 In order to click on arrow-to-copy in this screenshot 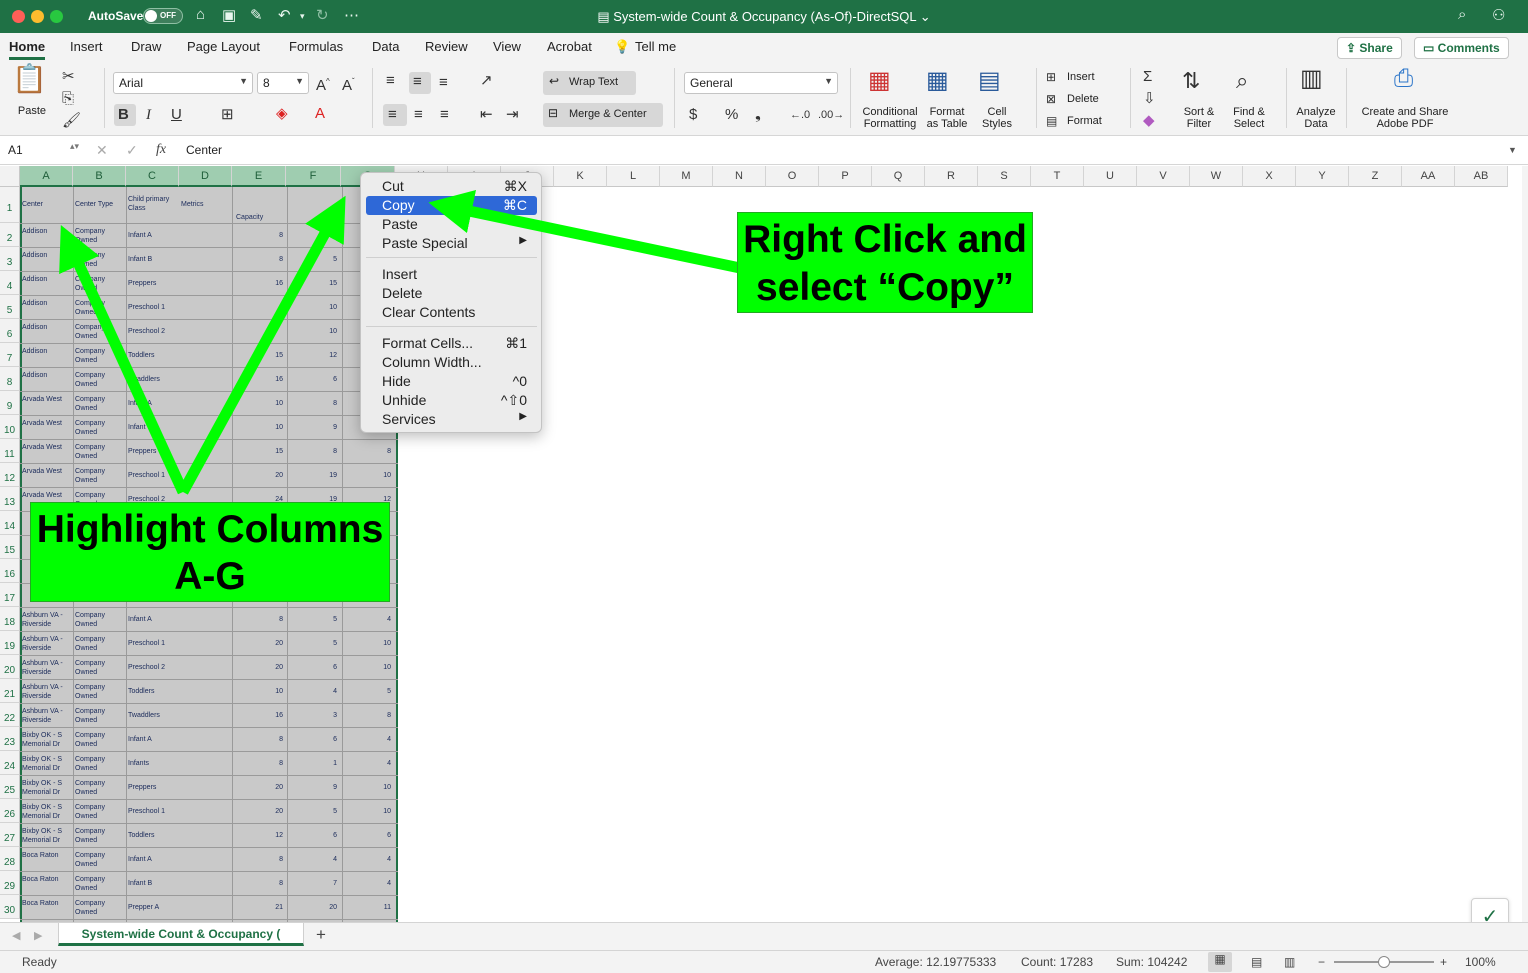, I will do `click(585, 231)`.